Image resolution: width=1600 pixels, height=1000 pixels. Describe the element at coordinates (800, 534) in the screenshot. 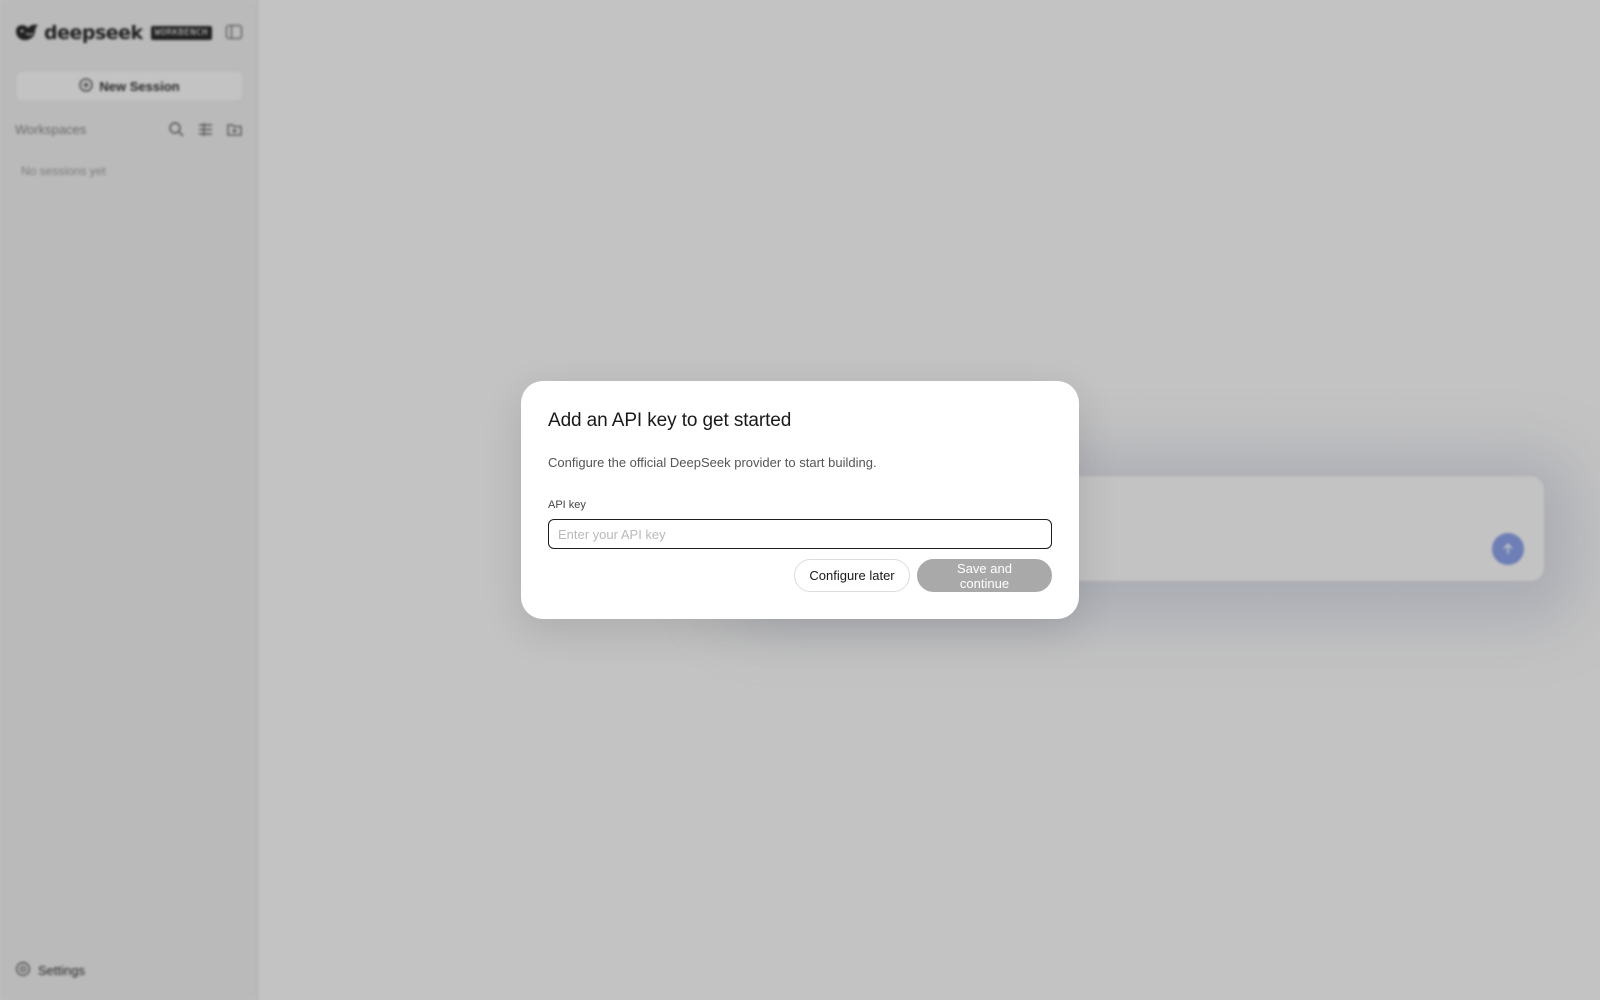

I see `api-key-input` at that location.